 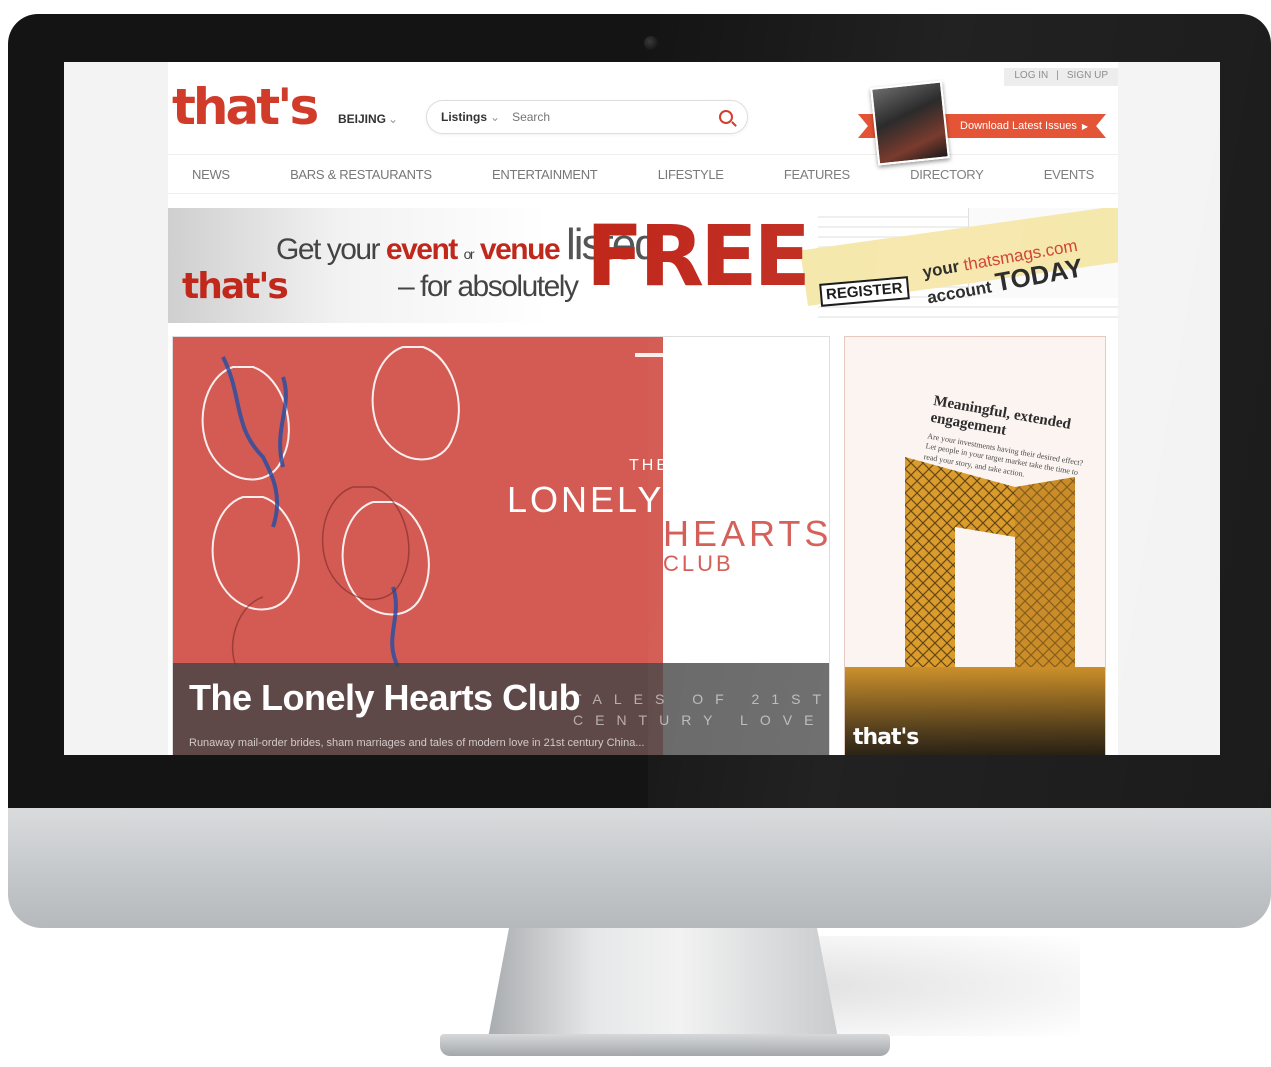 I want to click on hero-tales-line-2: CENTURY LOVE, so click(x=699, y=720).